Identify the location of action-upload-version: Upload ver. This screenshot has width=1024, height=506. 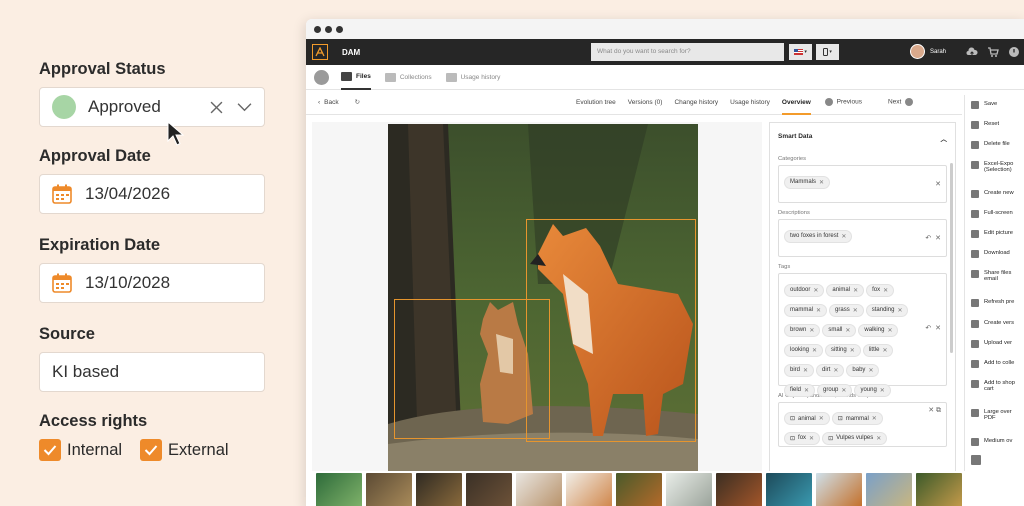
(990, 344).